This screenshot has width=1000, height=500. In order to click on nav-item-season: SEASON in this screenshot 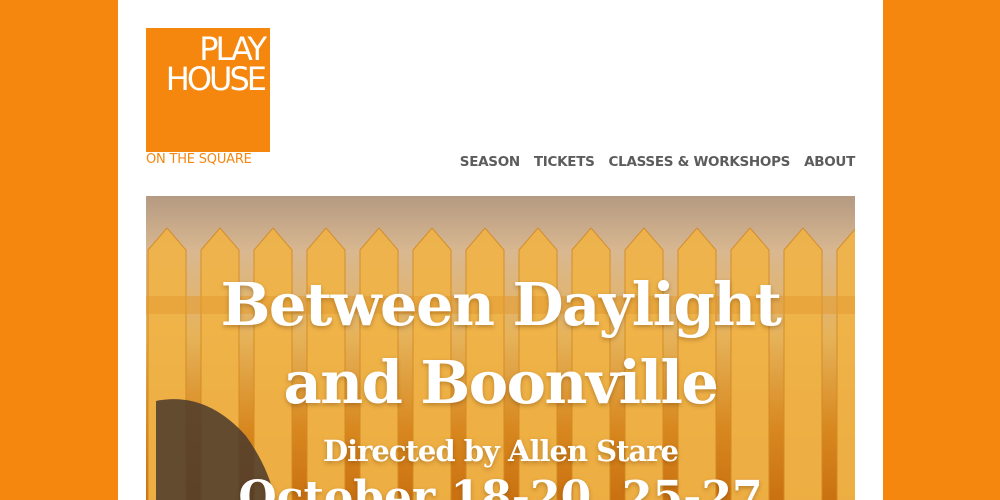, I will do `click(490, 162)`.